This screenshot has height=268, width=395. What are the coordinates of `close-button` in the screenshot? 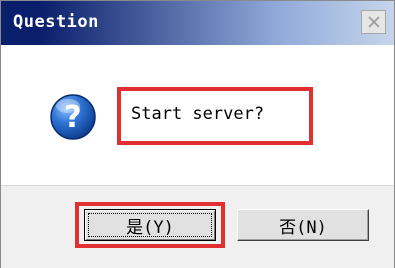 It's located at (373, 22).